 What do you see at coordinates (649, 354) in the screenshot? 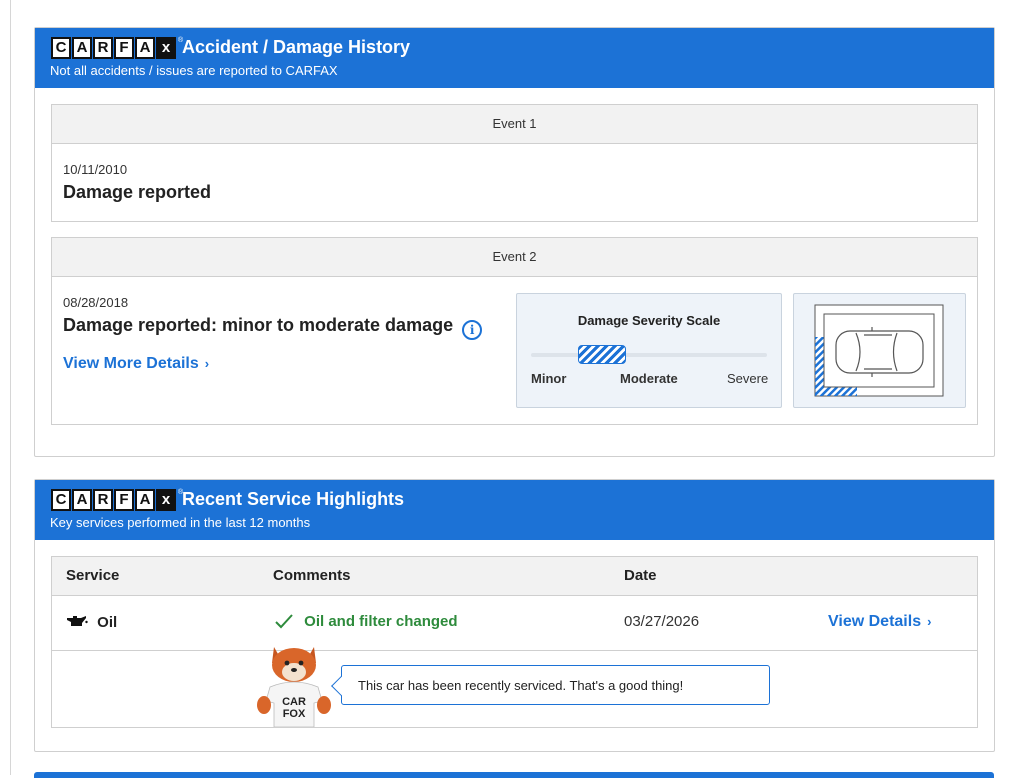
I see `severity-track` at bounding box center [649, 354].